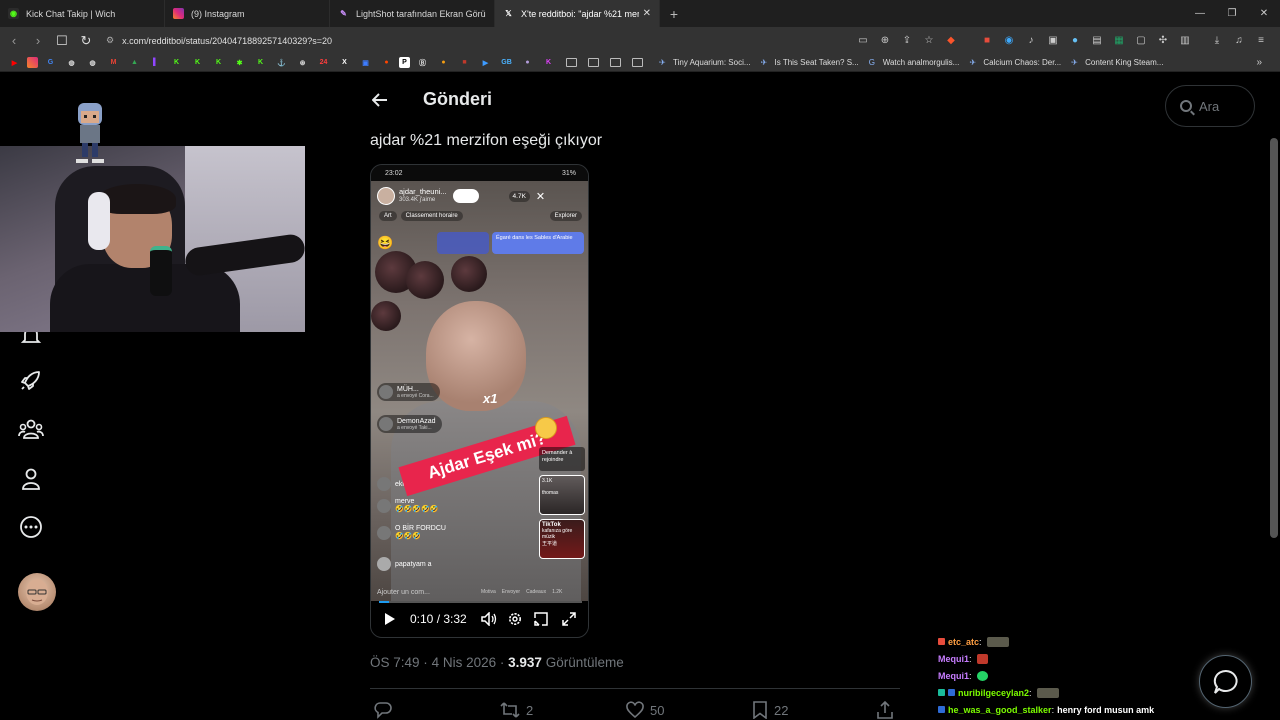 Image resolution: width=1280 pixels, height=720 pixels. I want to click on messages-button, so click(1225, 681).